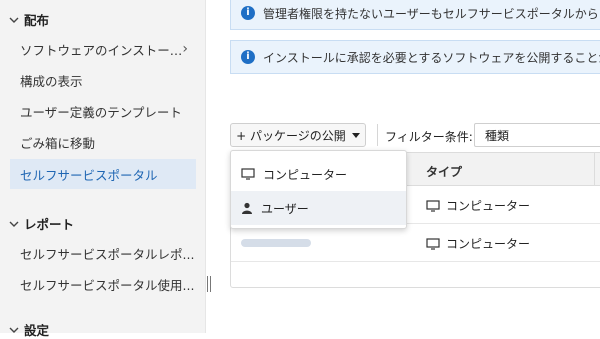 This screenshot has width=600, height=339. Describe the element at coordinates (58, 143) in the screenshot. I see `sidebar-item-label: ごみ箱に移動` at that location.